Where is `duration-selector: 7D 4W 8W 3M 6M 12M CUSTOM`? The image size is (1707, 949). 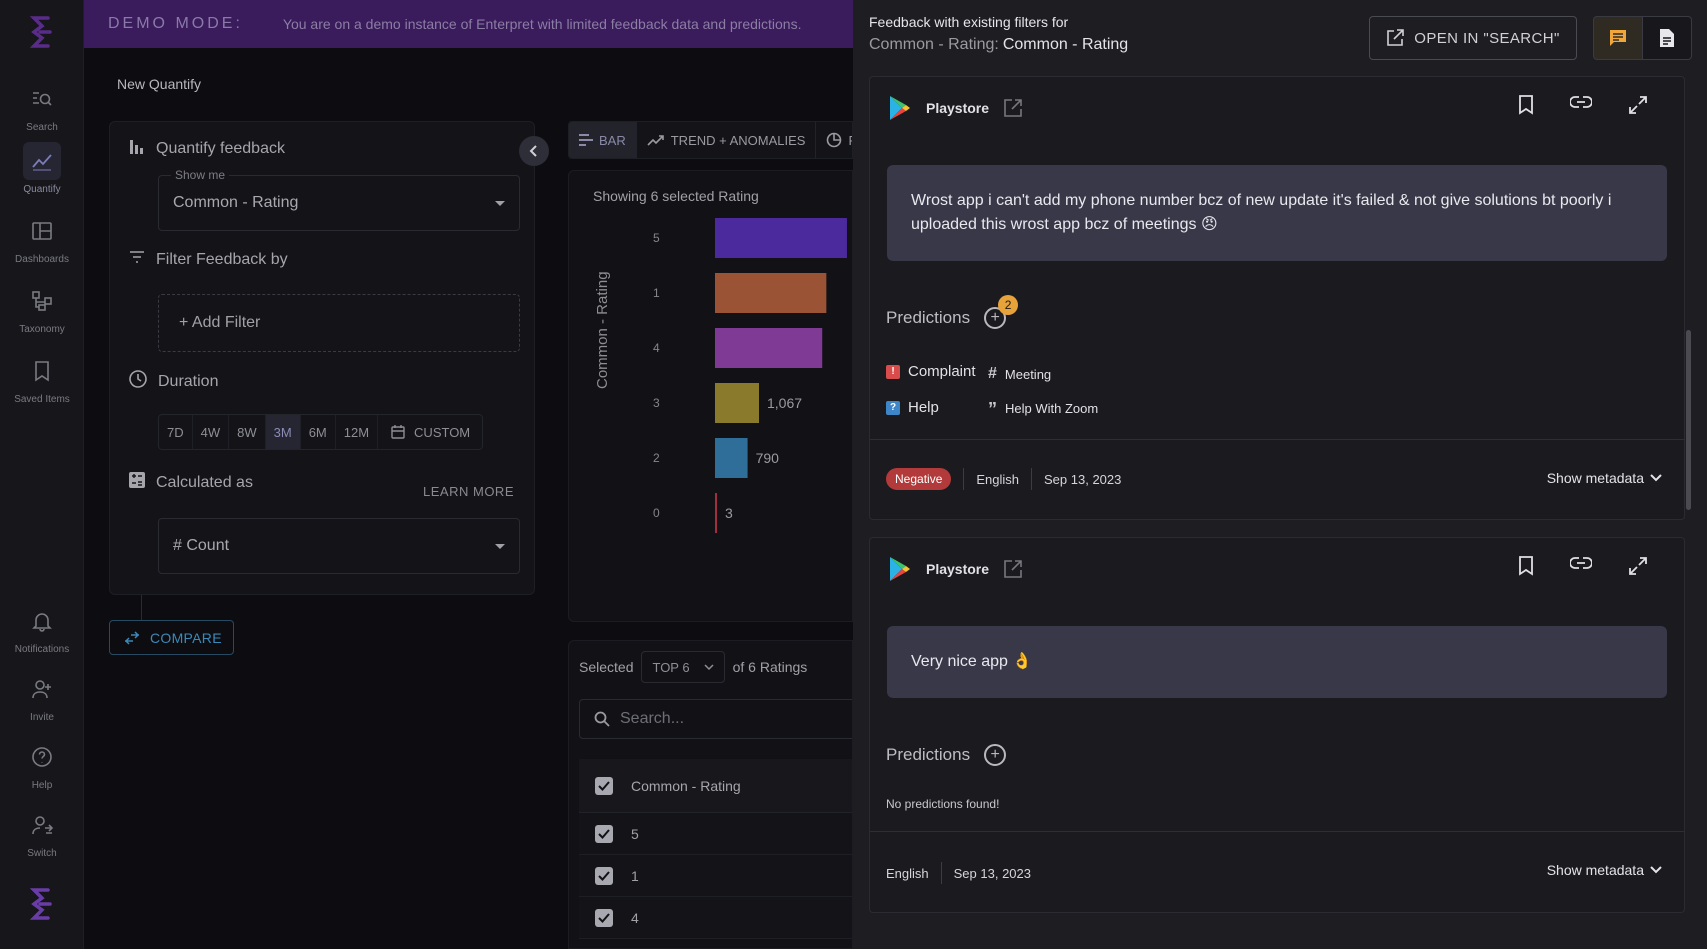 duration-selector: 7D 4W 8W 3M 6M 12M CUSTOM is located at coordinates (321, 432).